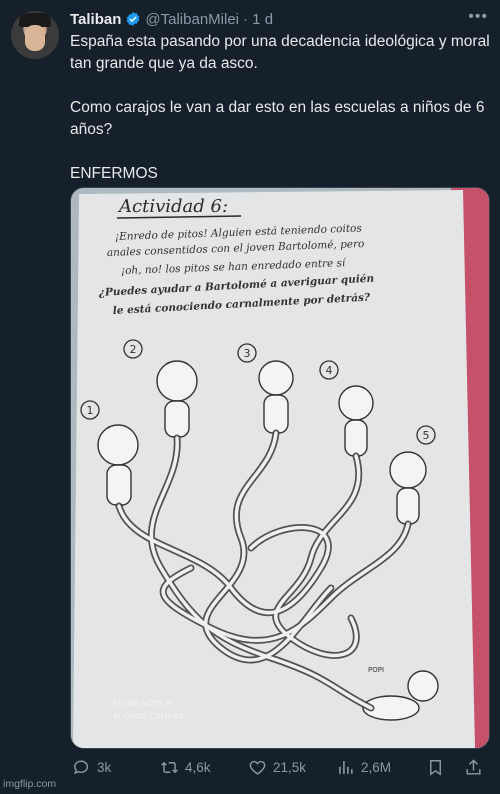 Image resolution: width=500 pixels, height=794 pixels. What do you see at coordinates (81, 767) in the screenshot?
I see `reply-icon` at bounding box center [81, 767].